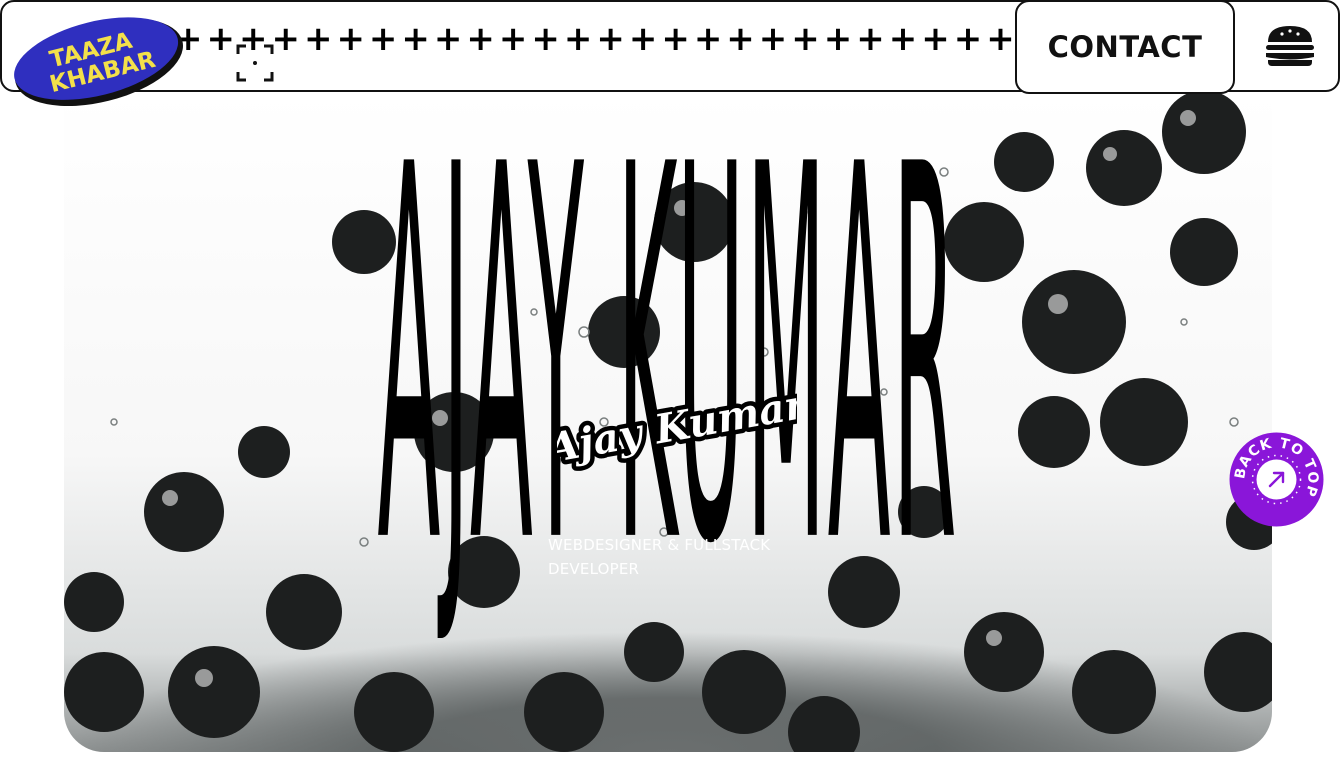 The height and width of the screenshot is (778, 1340). Describe the element at coordinates (673, 557) in the screenshot. I see `hero-subtitle: WEBDESIGNER & FULLSTACK DEVELOPER` at that location.